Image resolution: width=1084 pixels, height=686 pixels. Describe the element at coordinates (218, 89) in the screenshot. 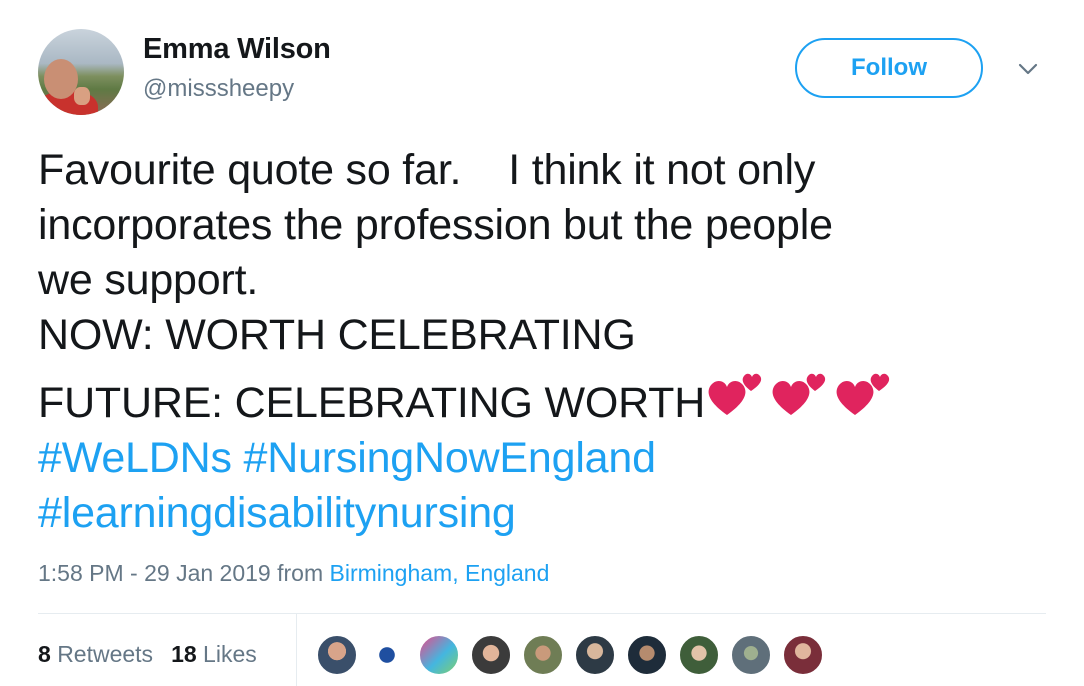

I see `user-handle: @misssheepy` at that location.